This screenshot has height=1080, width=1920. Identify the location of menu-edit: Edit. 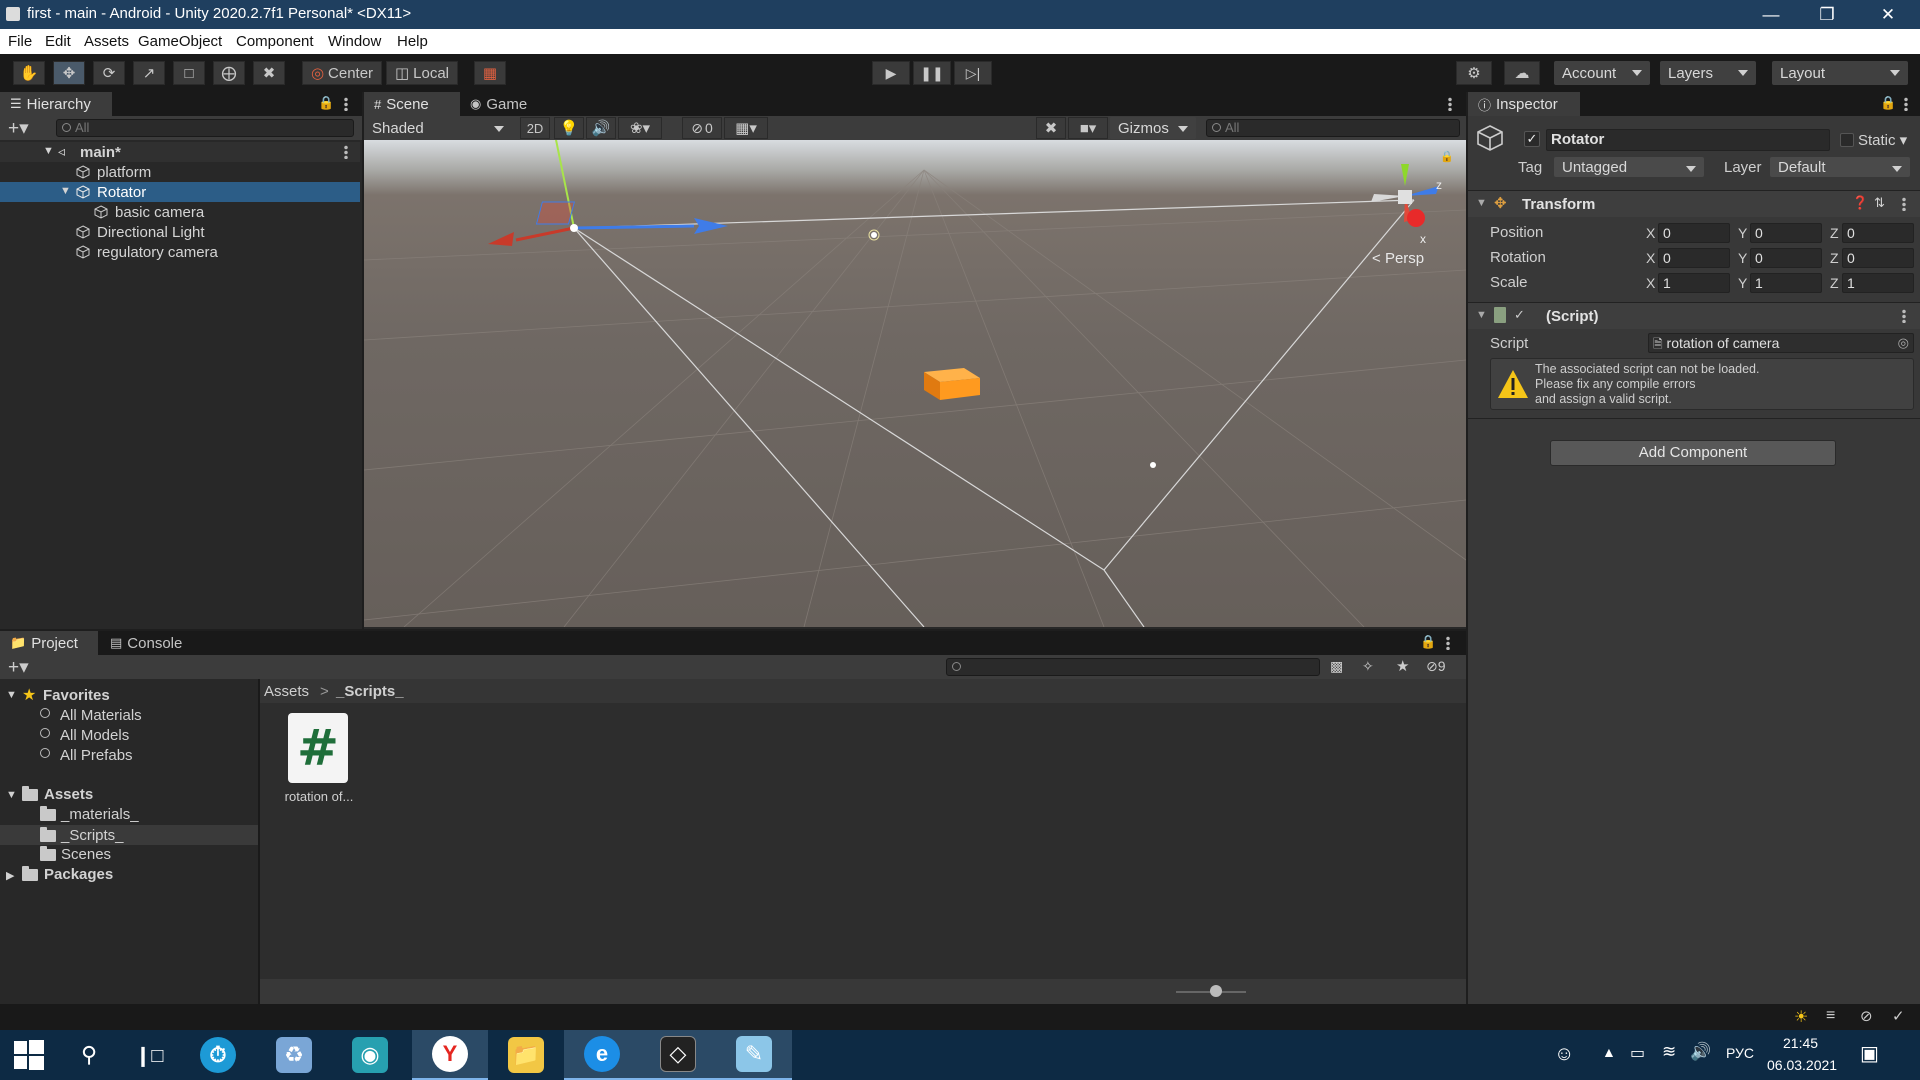
(58, 41).